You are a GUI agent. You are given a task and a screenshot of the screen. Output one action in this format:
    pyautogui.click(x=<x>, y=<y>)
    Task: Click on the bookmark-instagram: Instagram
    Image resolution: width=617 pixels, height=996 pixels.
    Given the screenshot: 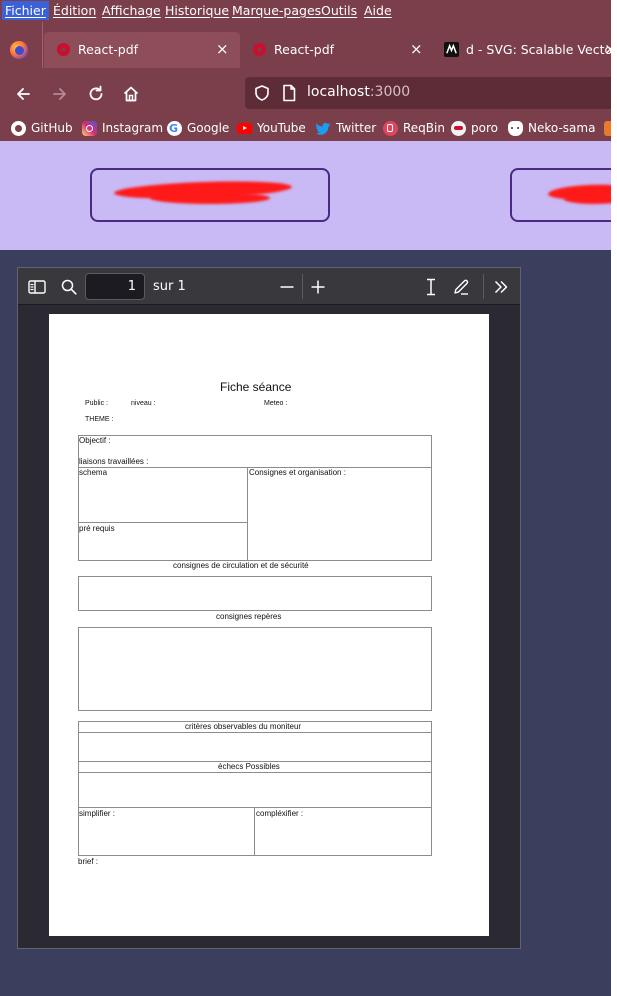 What is the action you would take?
    pyautogui.click(x=122, y=128)
    